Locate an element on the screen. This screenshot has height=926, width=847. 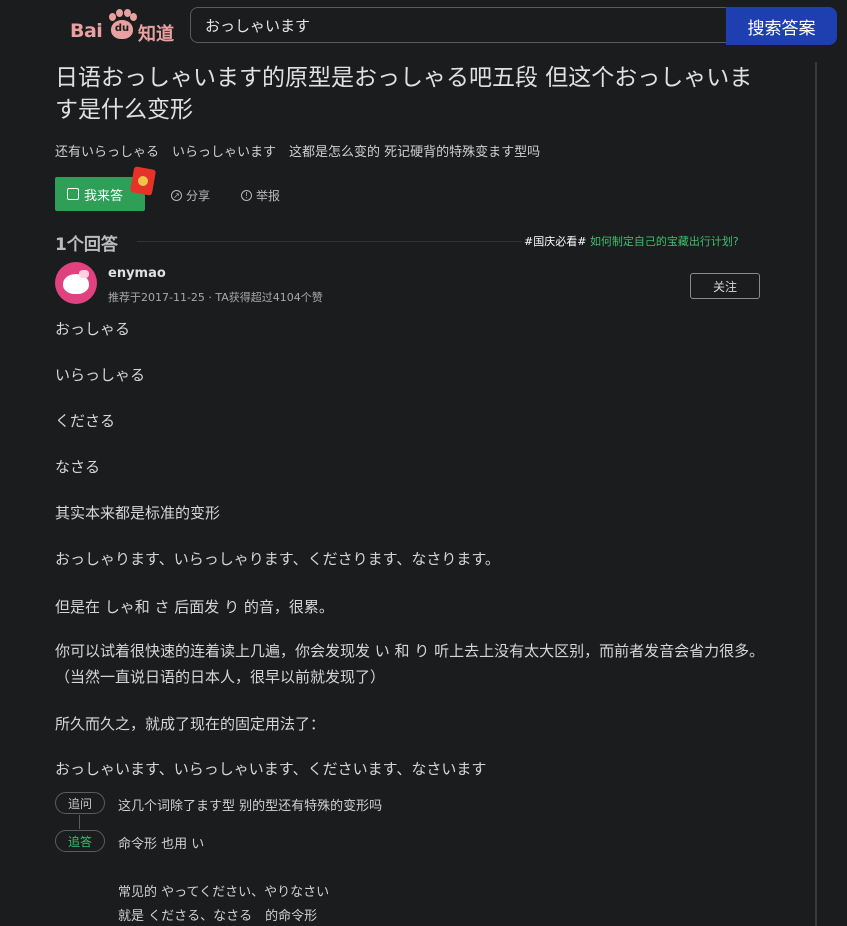
username: enymao is located at coordinates (137, 273).